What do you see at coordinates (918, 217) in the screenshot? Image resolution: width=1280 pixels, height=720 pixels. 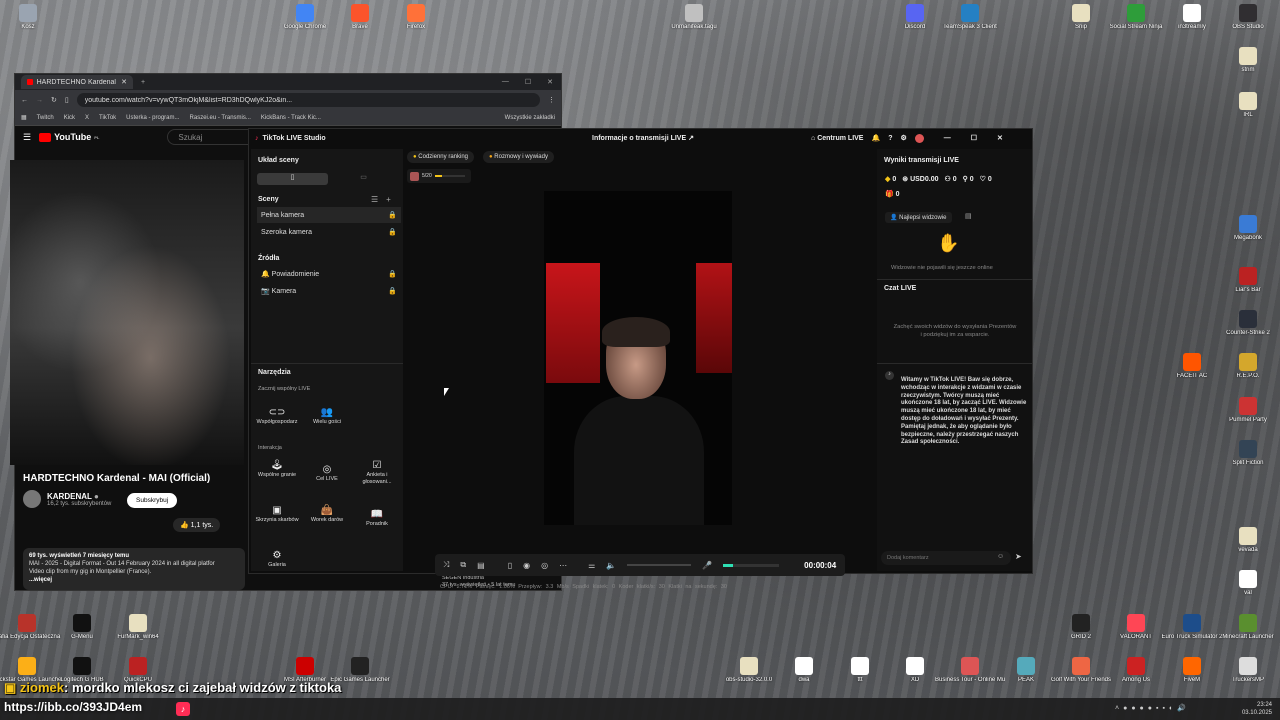 I see `top-viewers-tab: 👤 Najlepsi widzowie` at bounding box center [918, 217].